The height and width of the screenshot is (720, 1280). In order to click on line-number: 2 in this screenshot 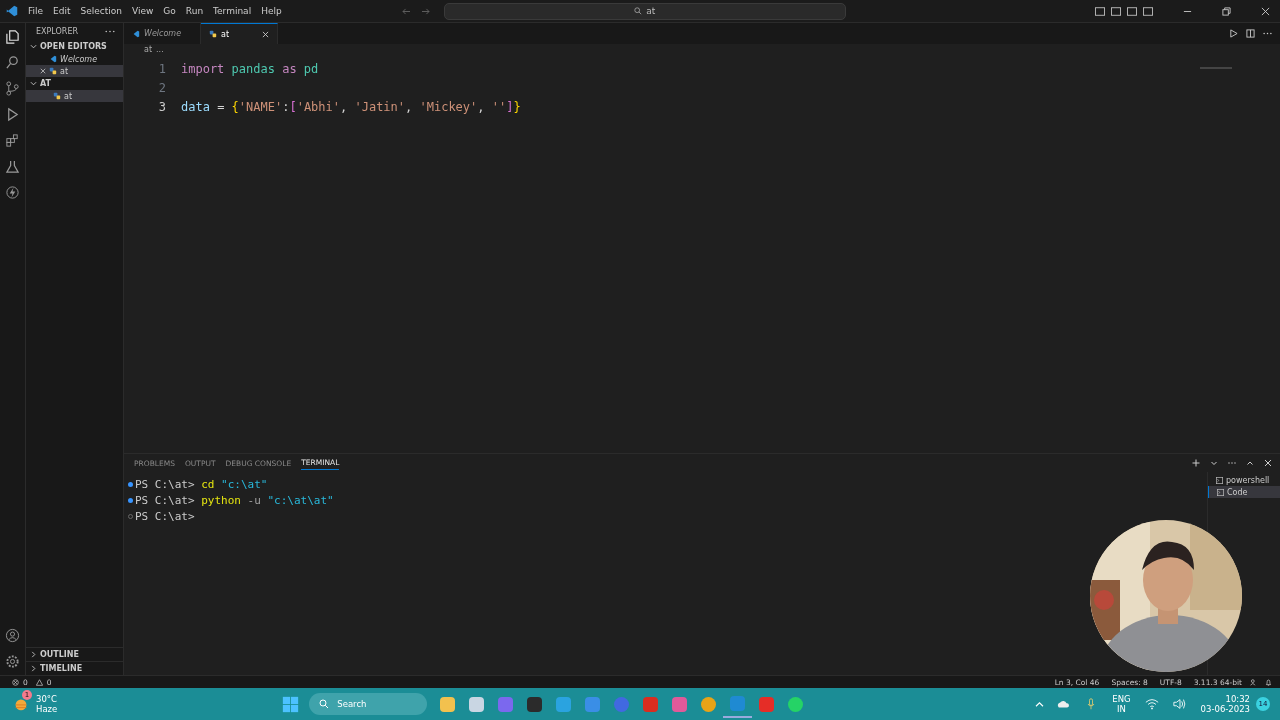, I will do `click(161, 87)`.